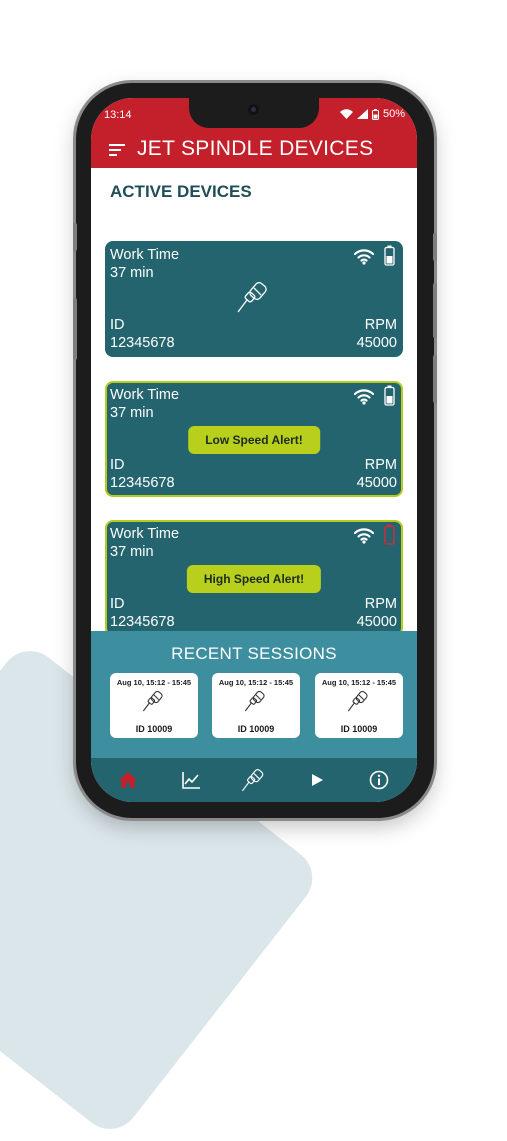 The image size is (507, 1141). I want to click on battery-percent: 50%, so click(393, 114).